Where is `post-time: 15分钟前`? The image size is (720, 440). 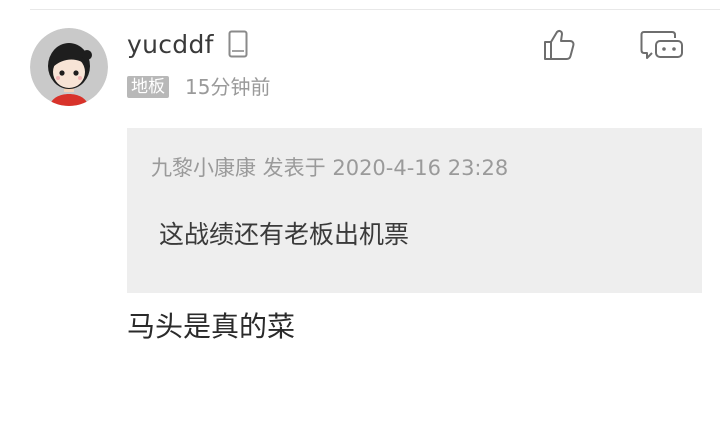 post-time: 15分钟前 is located at coordinates (228, 87).